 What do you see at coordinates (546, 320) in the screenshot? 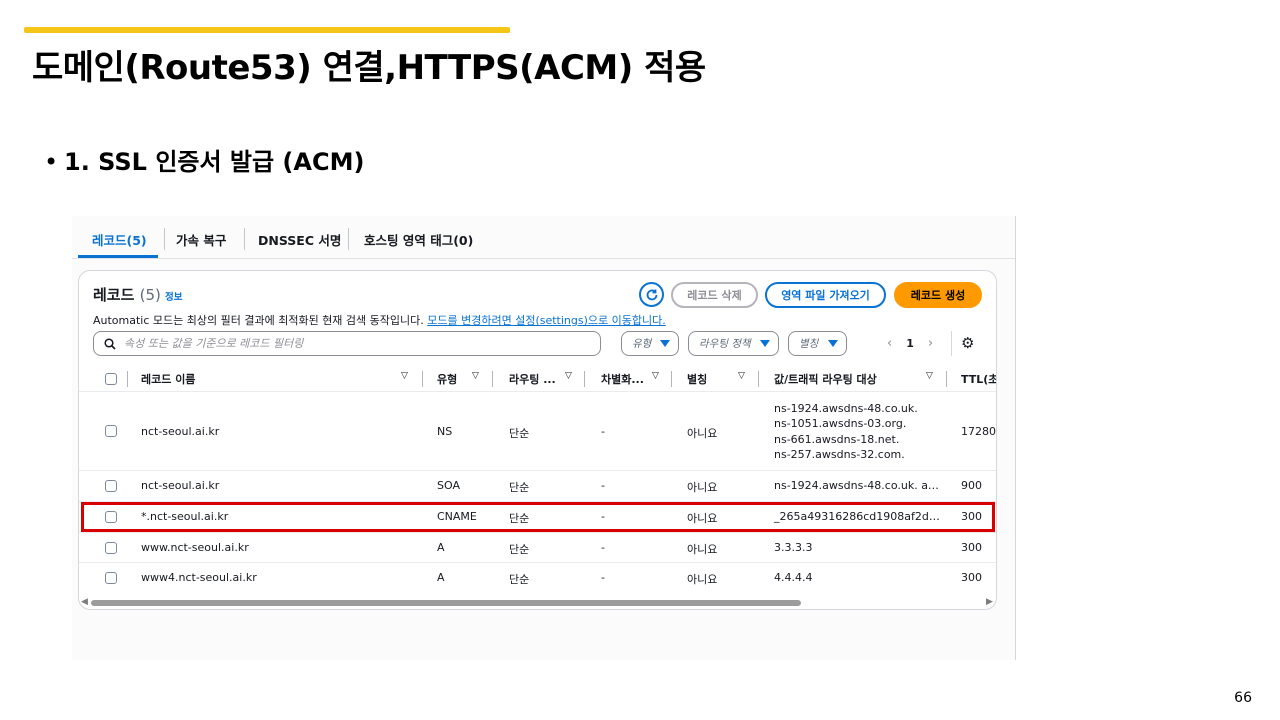
I see `settings-link: 모드를 변경하려면 설정(settings)으로 이동합니다.` at bounding box center [546, 320].